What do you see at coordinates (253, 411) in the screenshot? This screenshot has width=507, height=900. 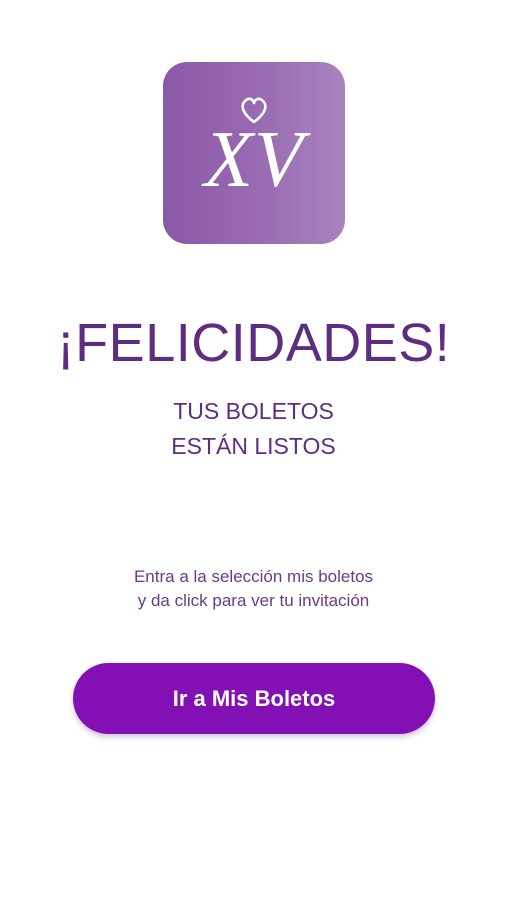 I see `subtitle-line-1: TUS BOLETOS` at bounding box center [253, 411].